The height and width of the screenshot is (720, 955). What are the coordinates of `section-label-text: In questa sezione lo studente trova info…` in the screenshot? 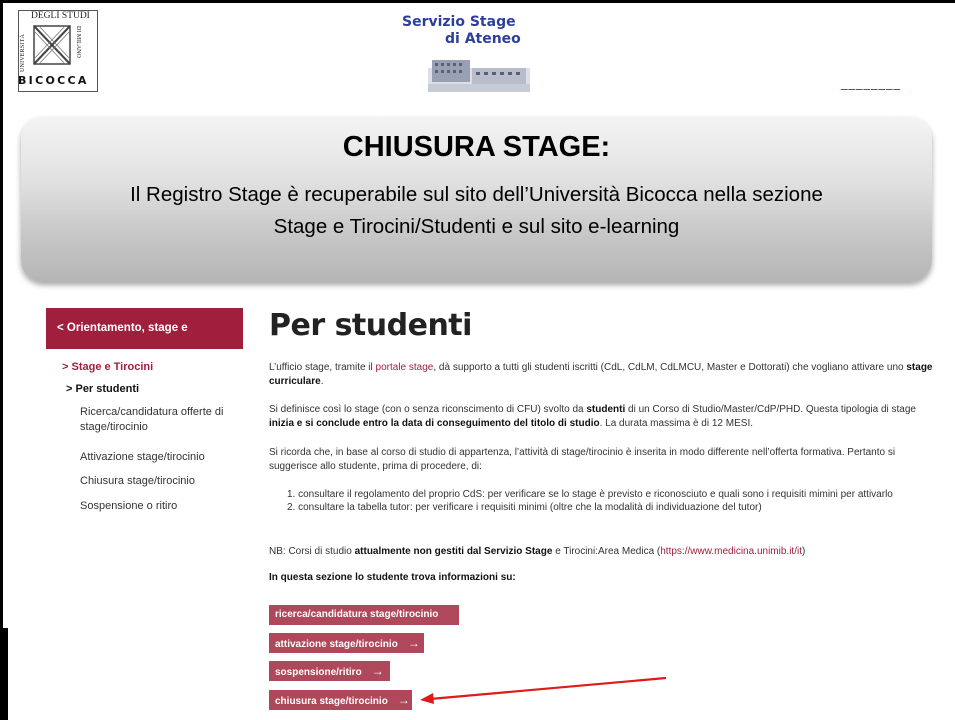 It's located at (392, 577).